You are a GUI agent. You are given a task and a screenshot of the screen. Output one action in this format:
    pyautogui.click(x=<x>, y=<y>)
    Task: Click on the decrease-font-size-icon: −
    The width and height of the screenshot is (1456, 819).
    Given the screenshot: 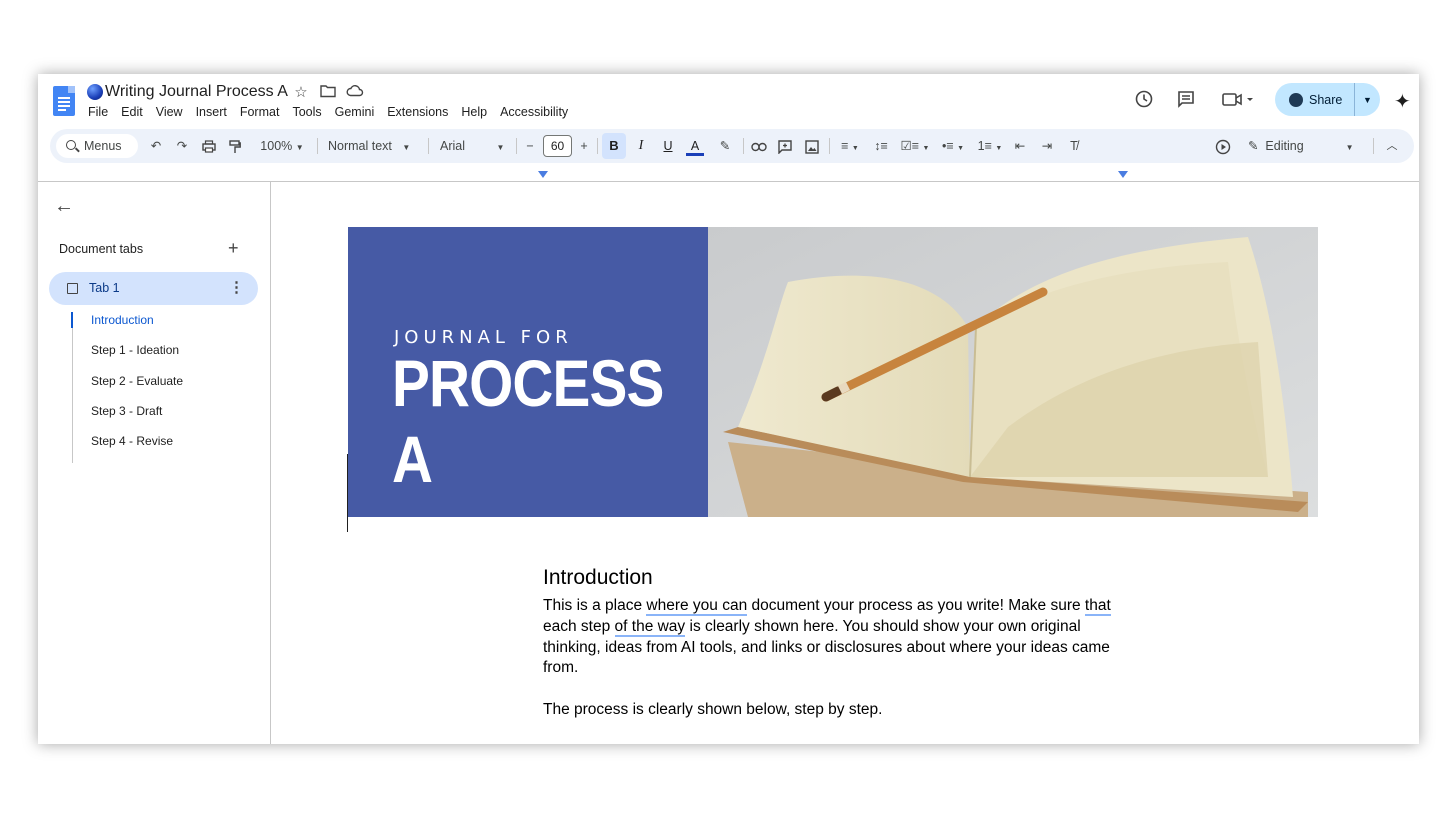 What is the action you would take?
    pyautogui.click(x=530, y=146)
    